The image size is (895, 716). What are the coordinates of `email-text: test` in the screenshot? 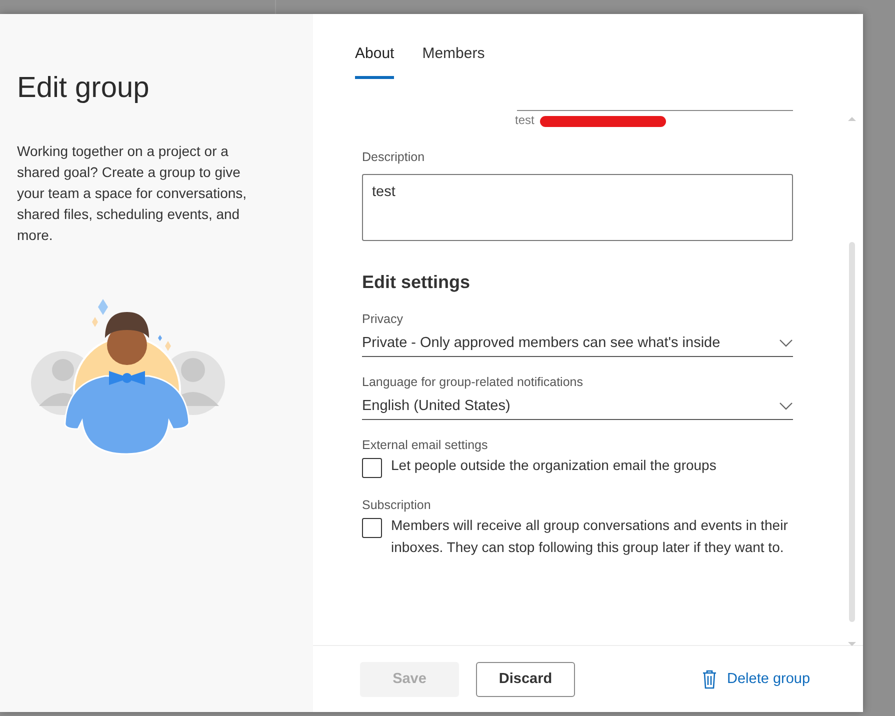 It's located at (524, 120).